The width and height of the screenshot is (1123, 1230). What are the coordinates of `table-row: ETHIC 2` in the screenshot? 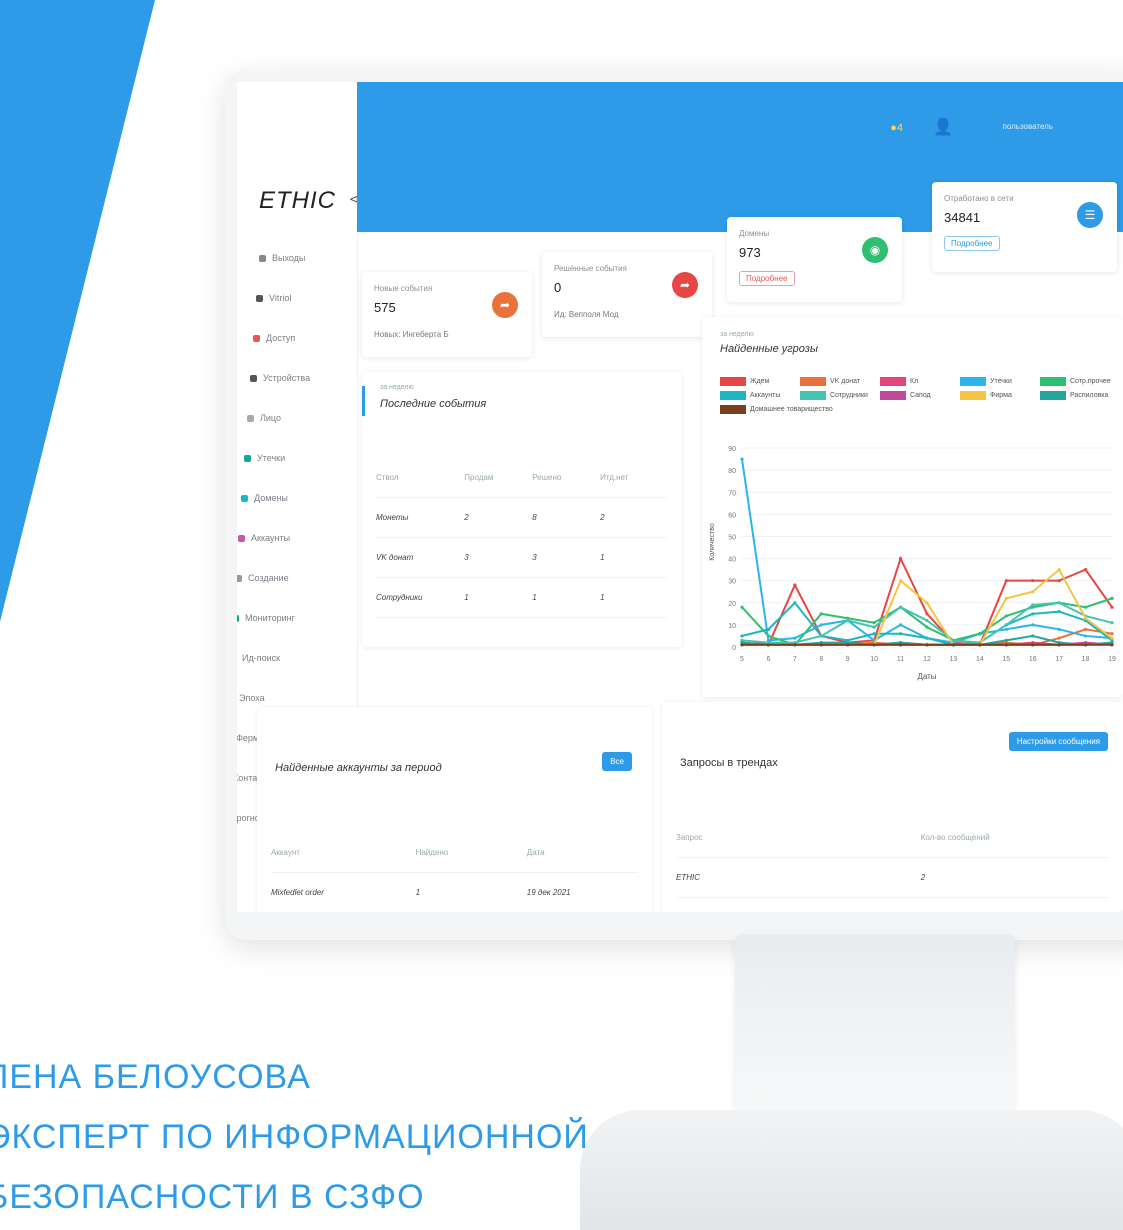 It's located at (892, 877).